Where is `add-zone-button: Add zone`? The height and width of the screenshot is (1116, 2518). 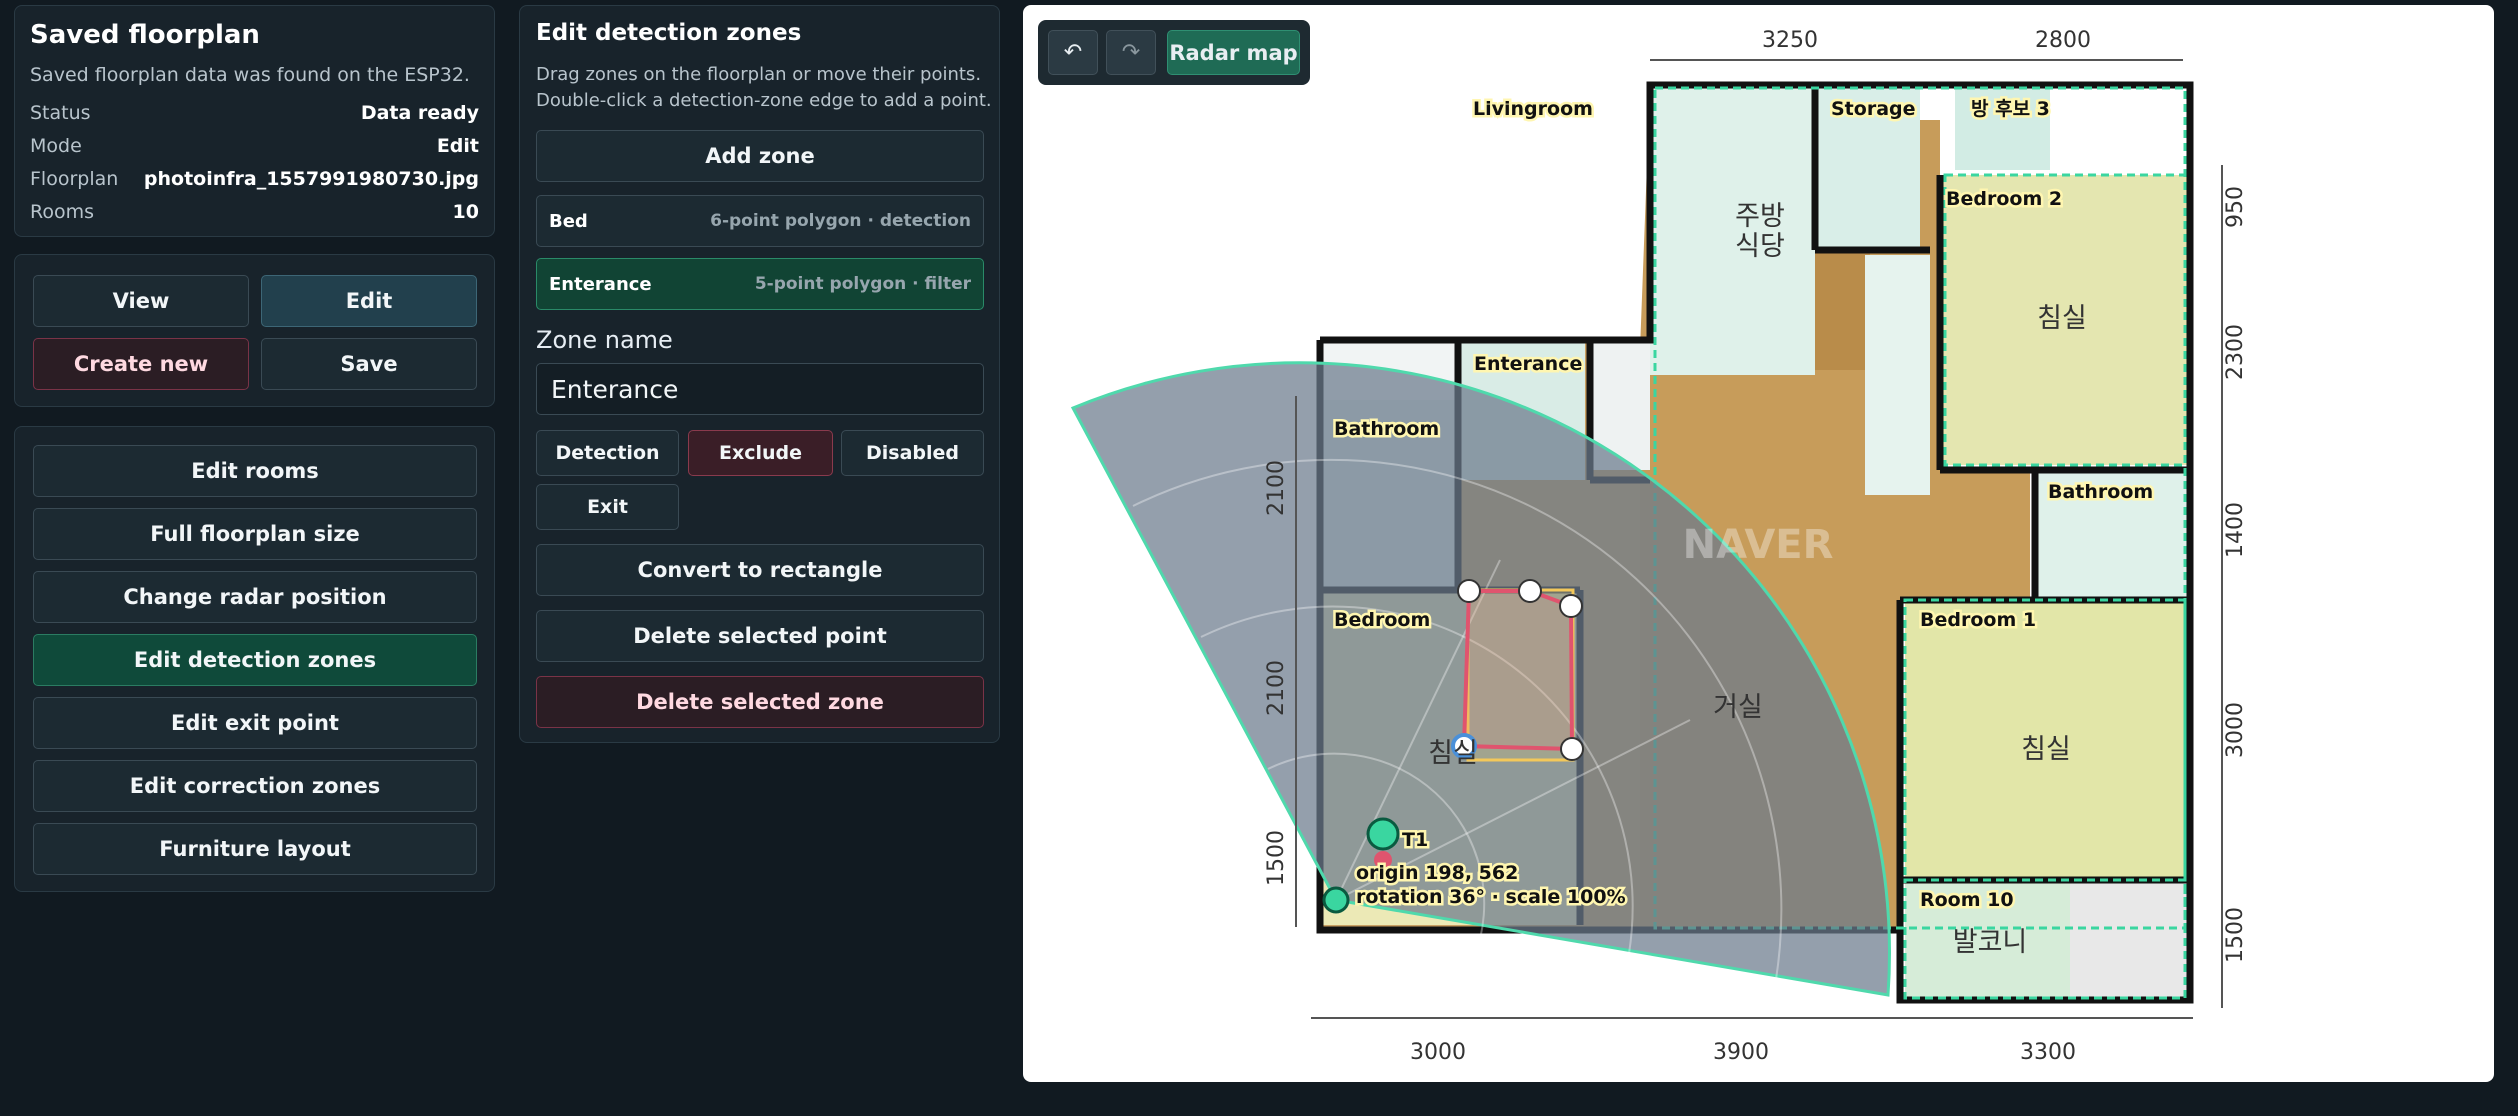
add-zone-button: Add zone is located at coordinates (760, 156).